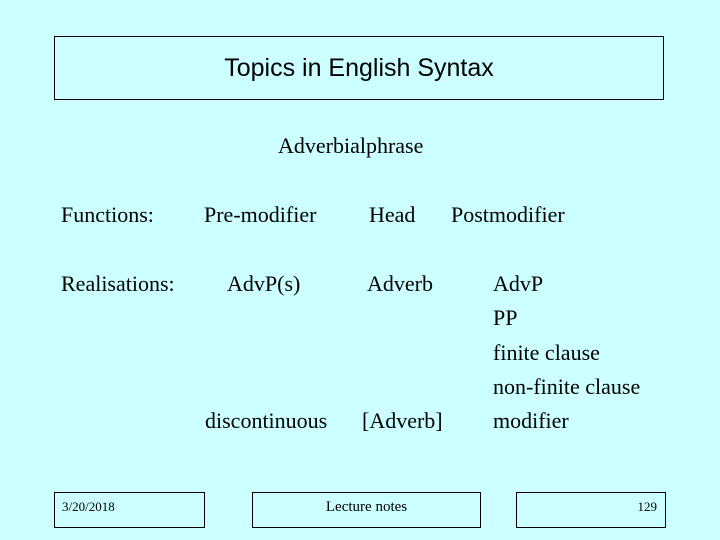  What do you see at coordinates (260, 214) in the screenshot?
I see `function-pre-modifier: Pre-modifier` at bounding box center [260, 214].